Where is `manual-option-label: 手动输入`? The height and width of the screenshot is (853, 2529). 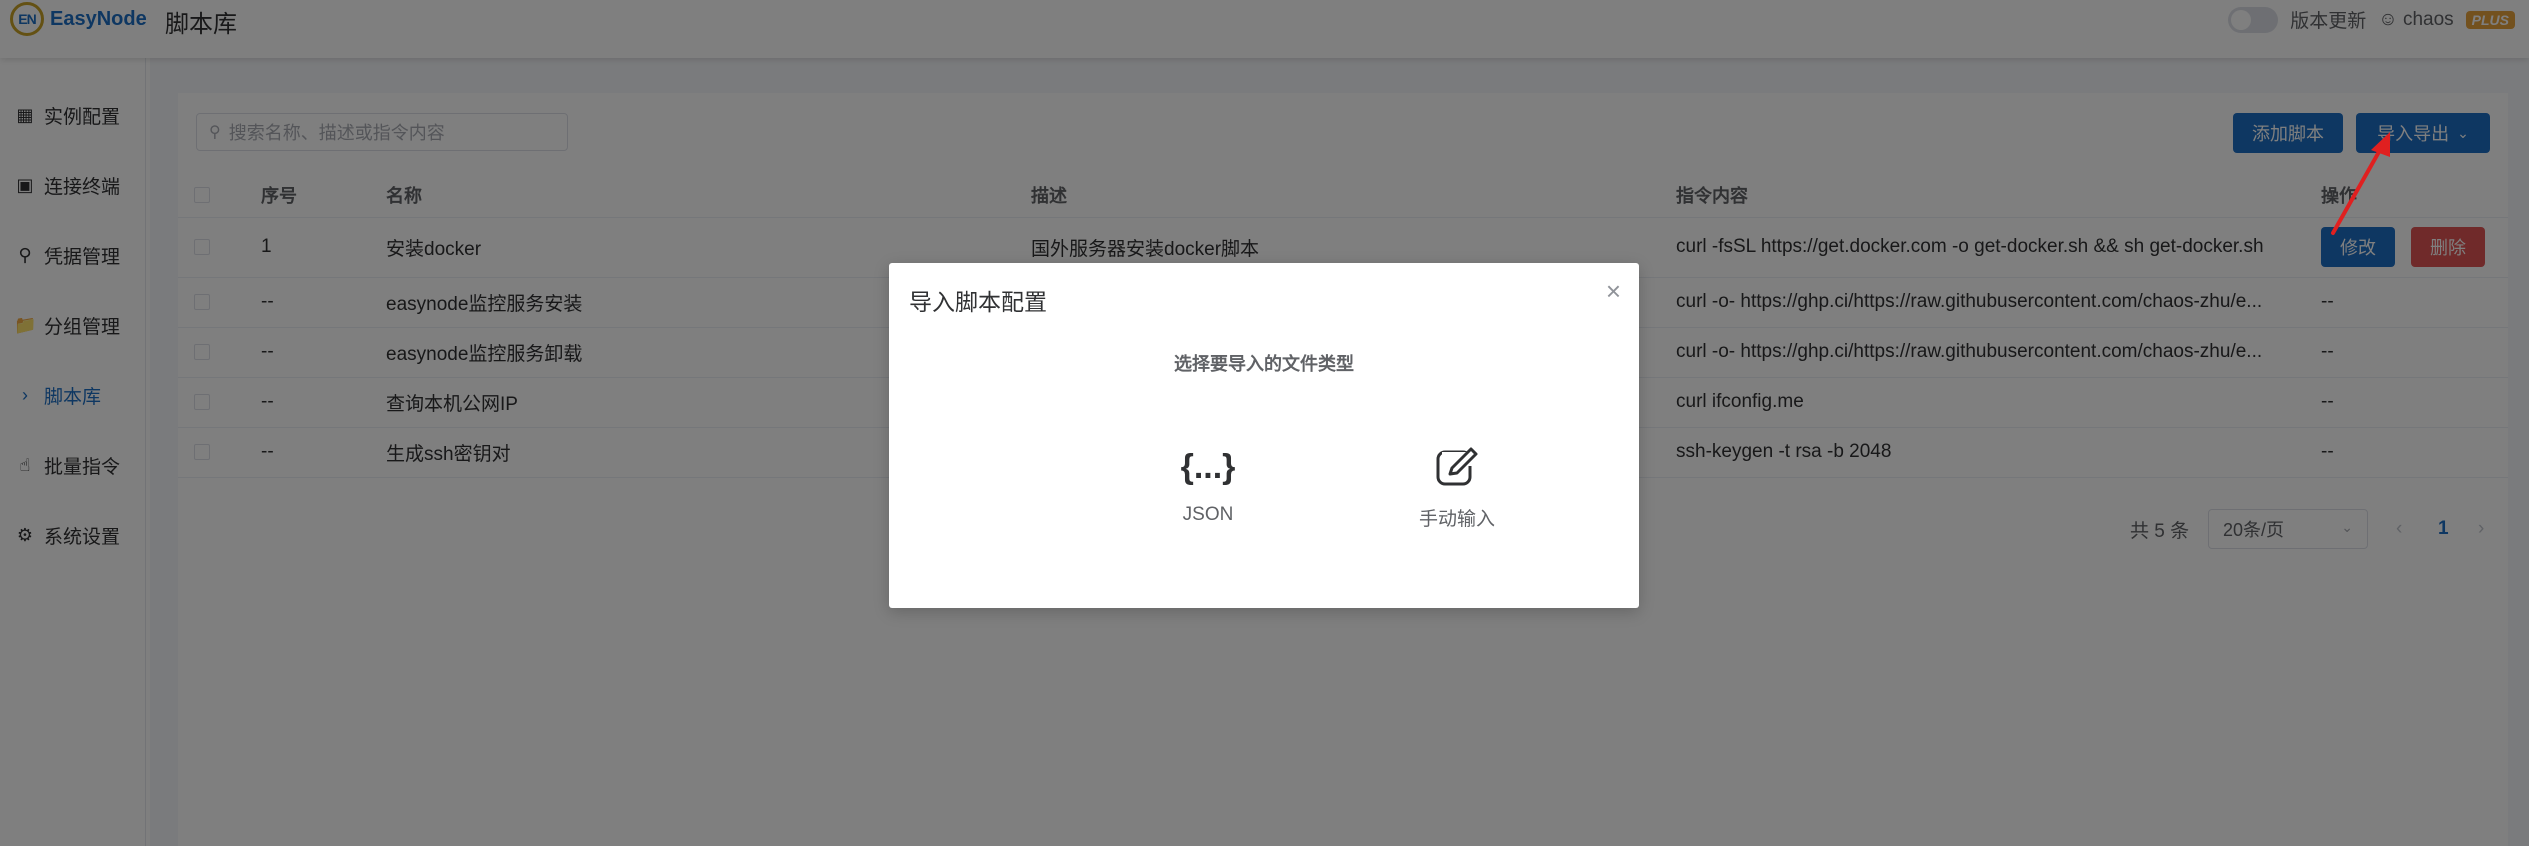 manual-option-label: 手动输入 is located at coordinates (1456, 519).